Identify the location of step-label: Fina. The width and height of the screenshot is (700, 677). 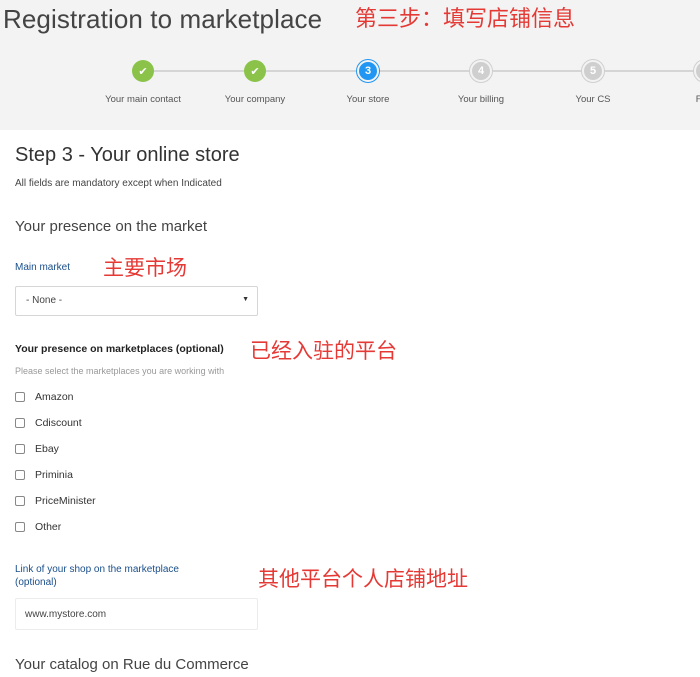
(697, 99).